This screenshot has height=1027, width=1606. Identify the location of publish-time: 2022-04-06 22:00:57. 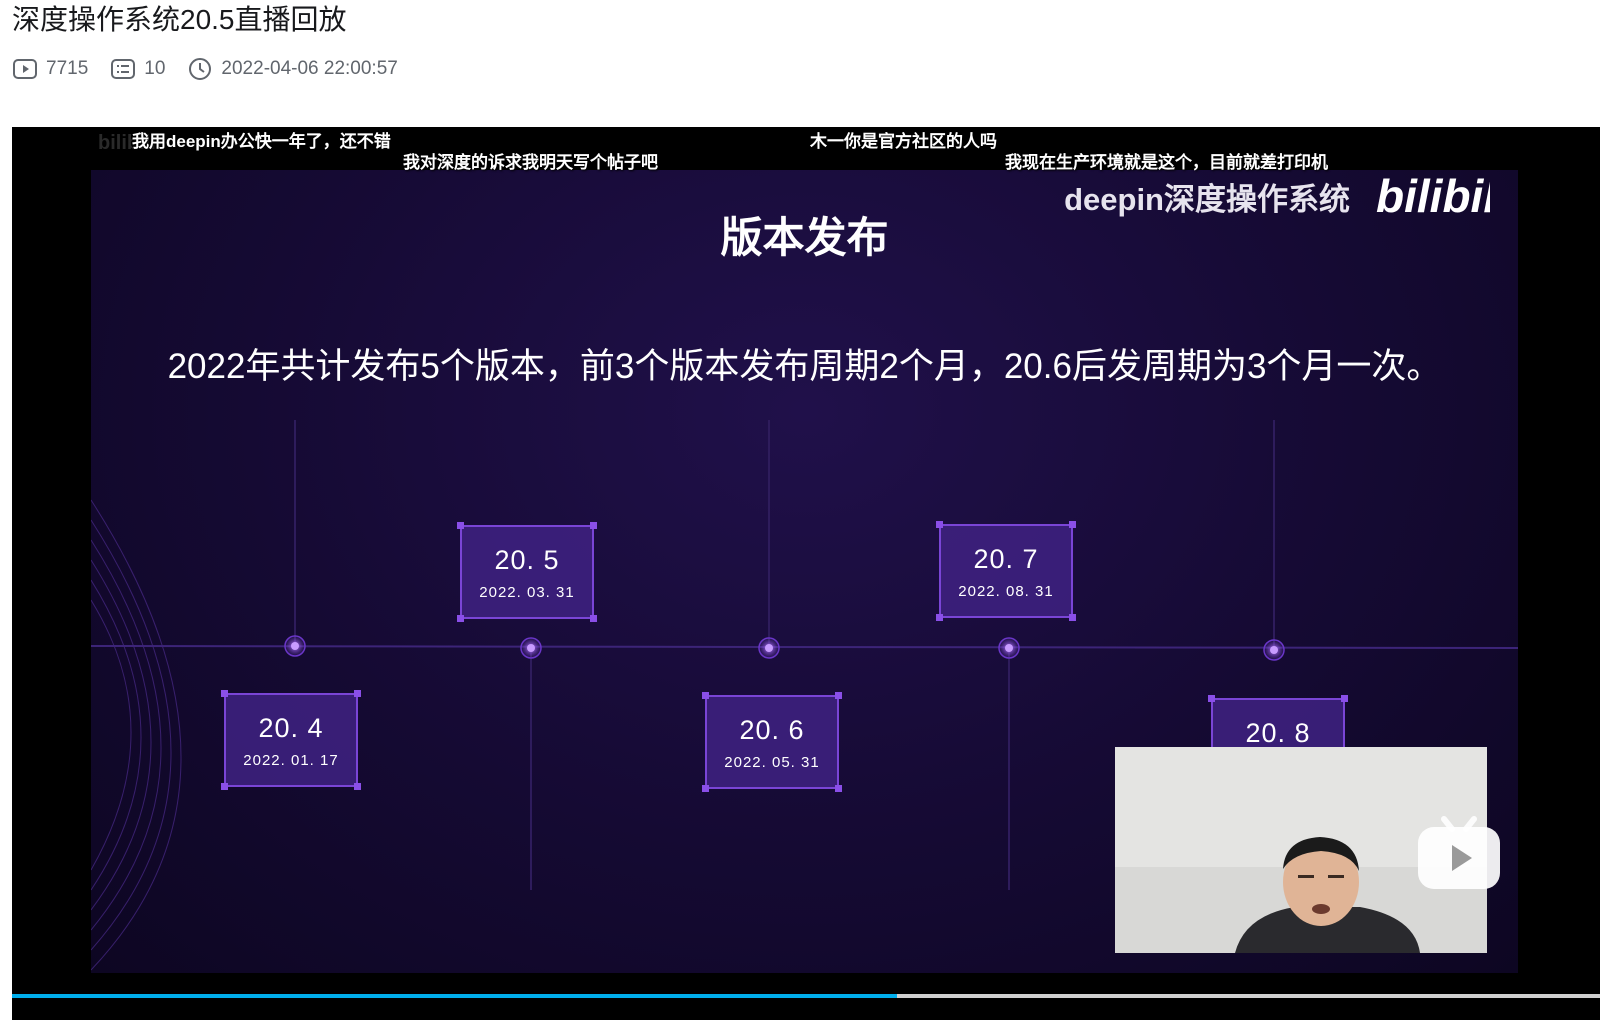
(292, 69).